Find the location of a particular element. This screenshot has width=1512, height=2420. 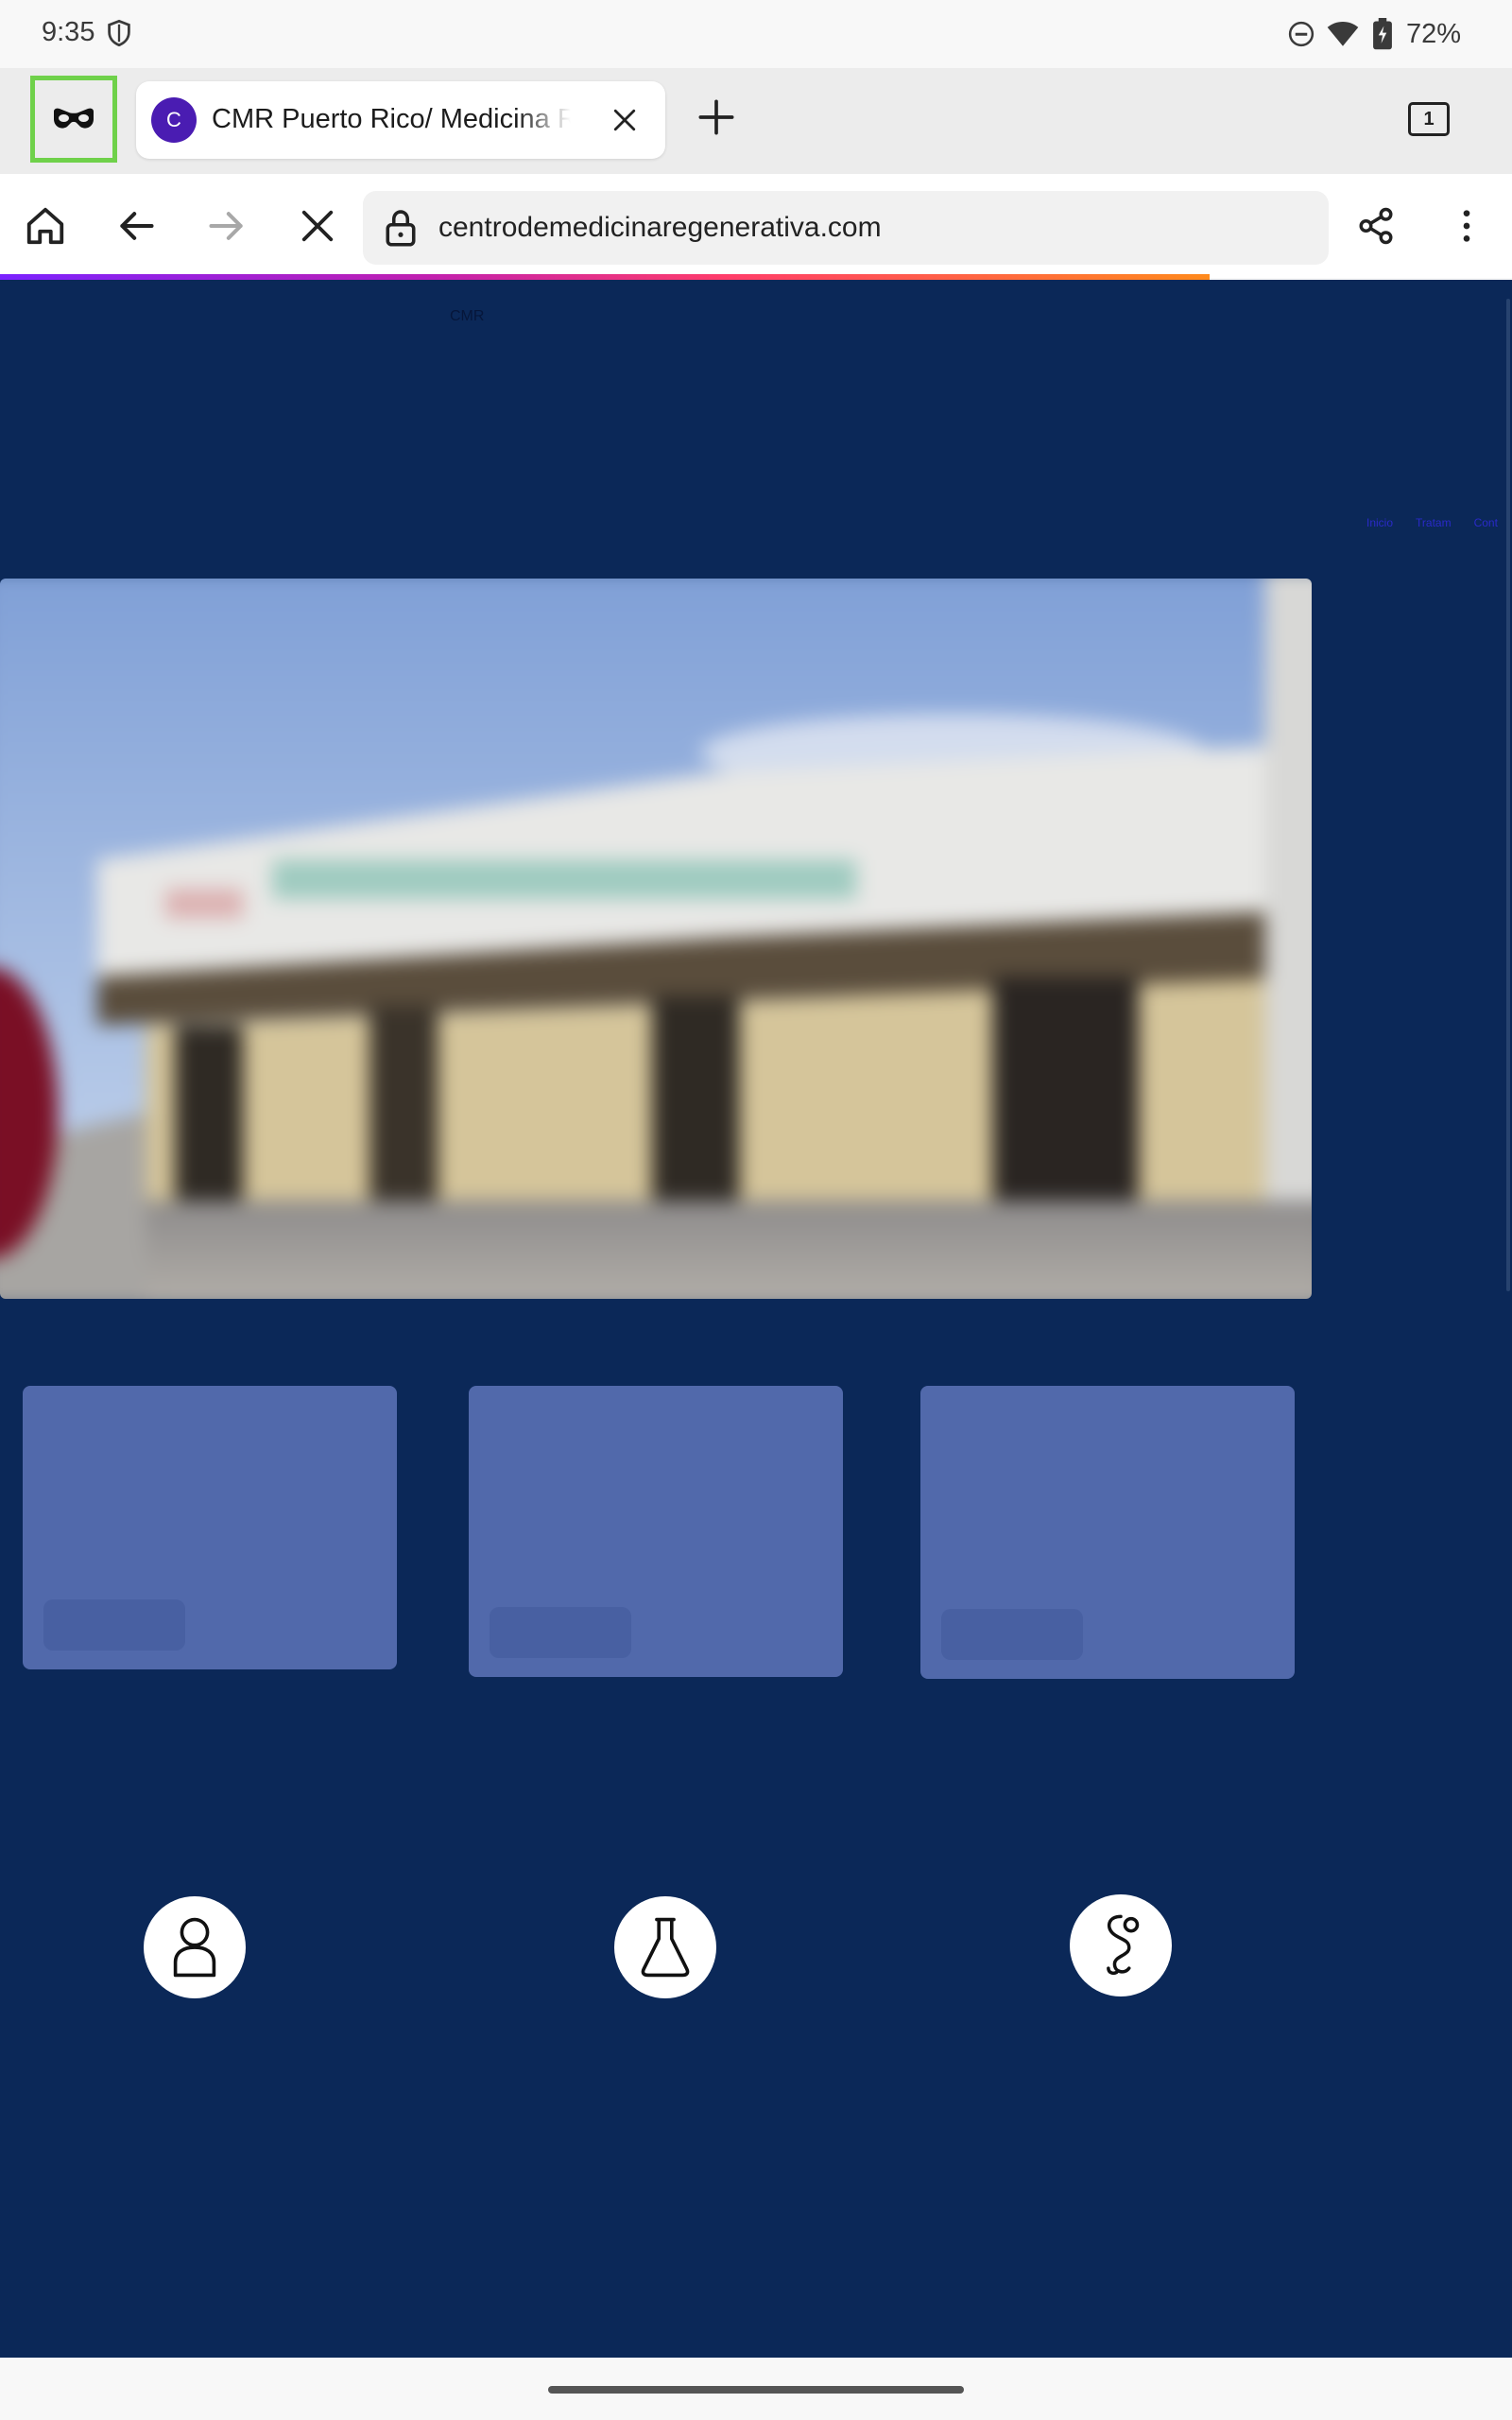

stethoscope-icon-circle is located at coordinates (1121, 1945).